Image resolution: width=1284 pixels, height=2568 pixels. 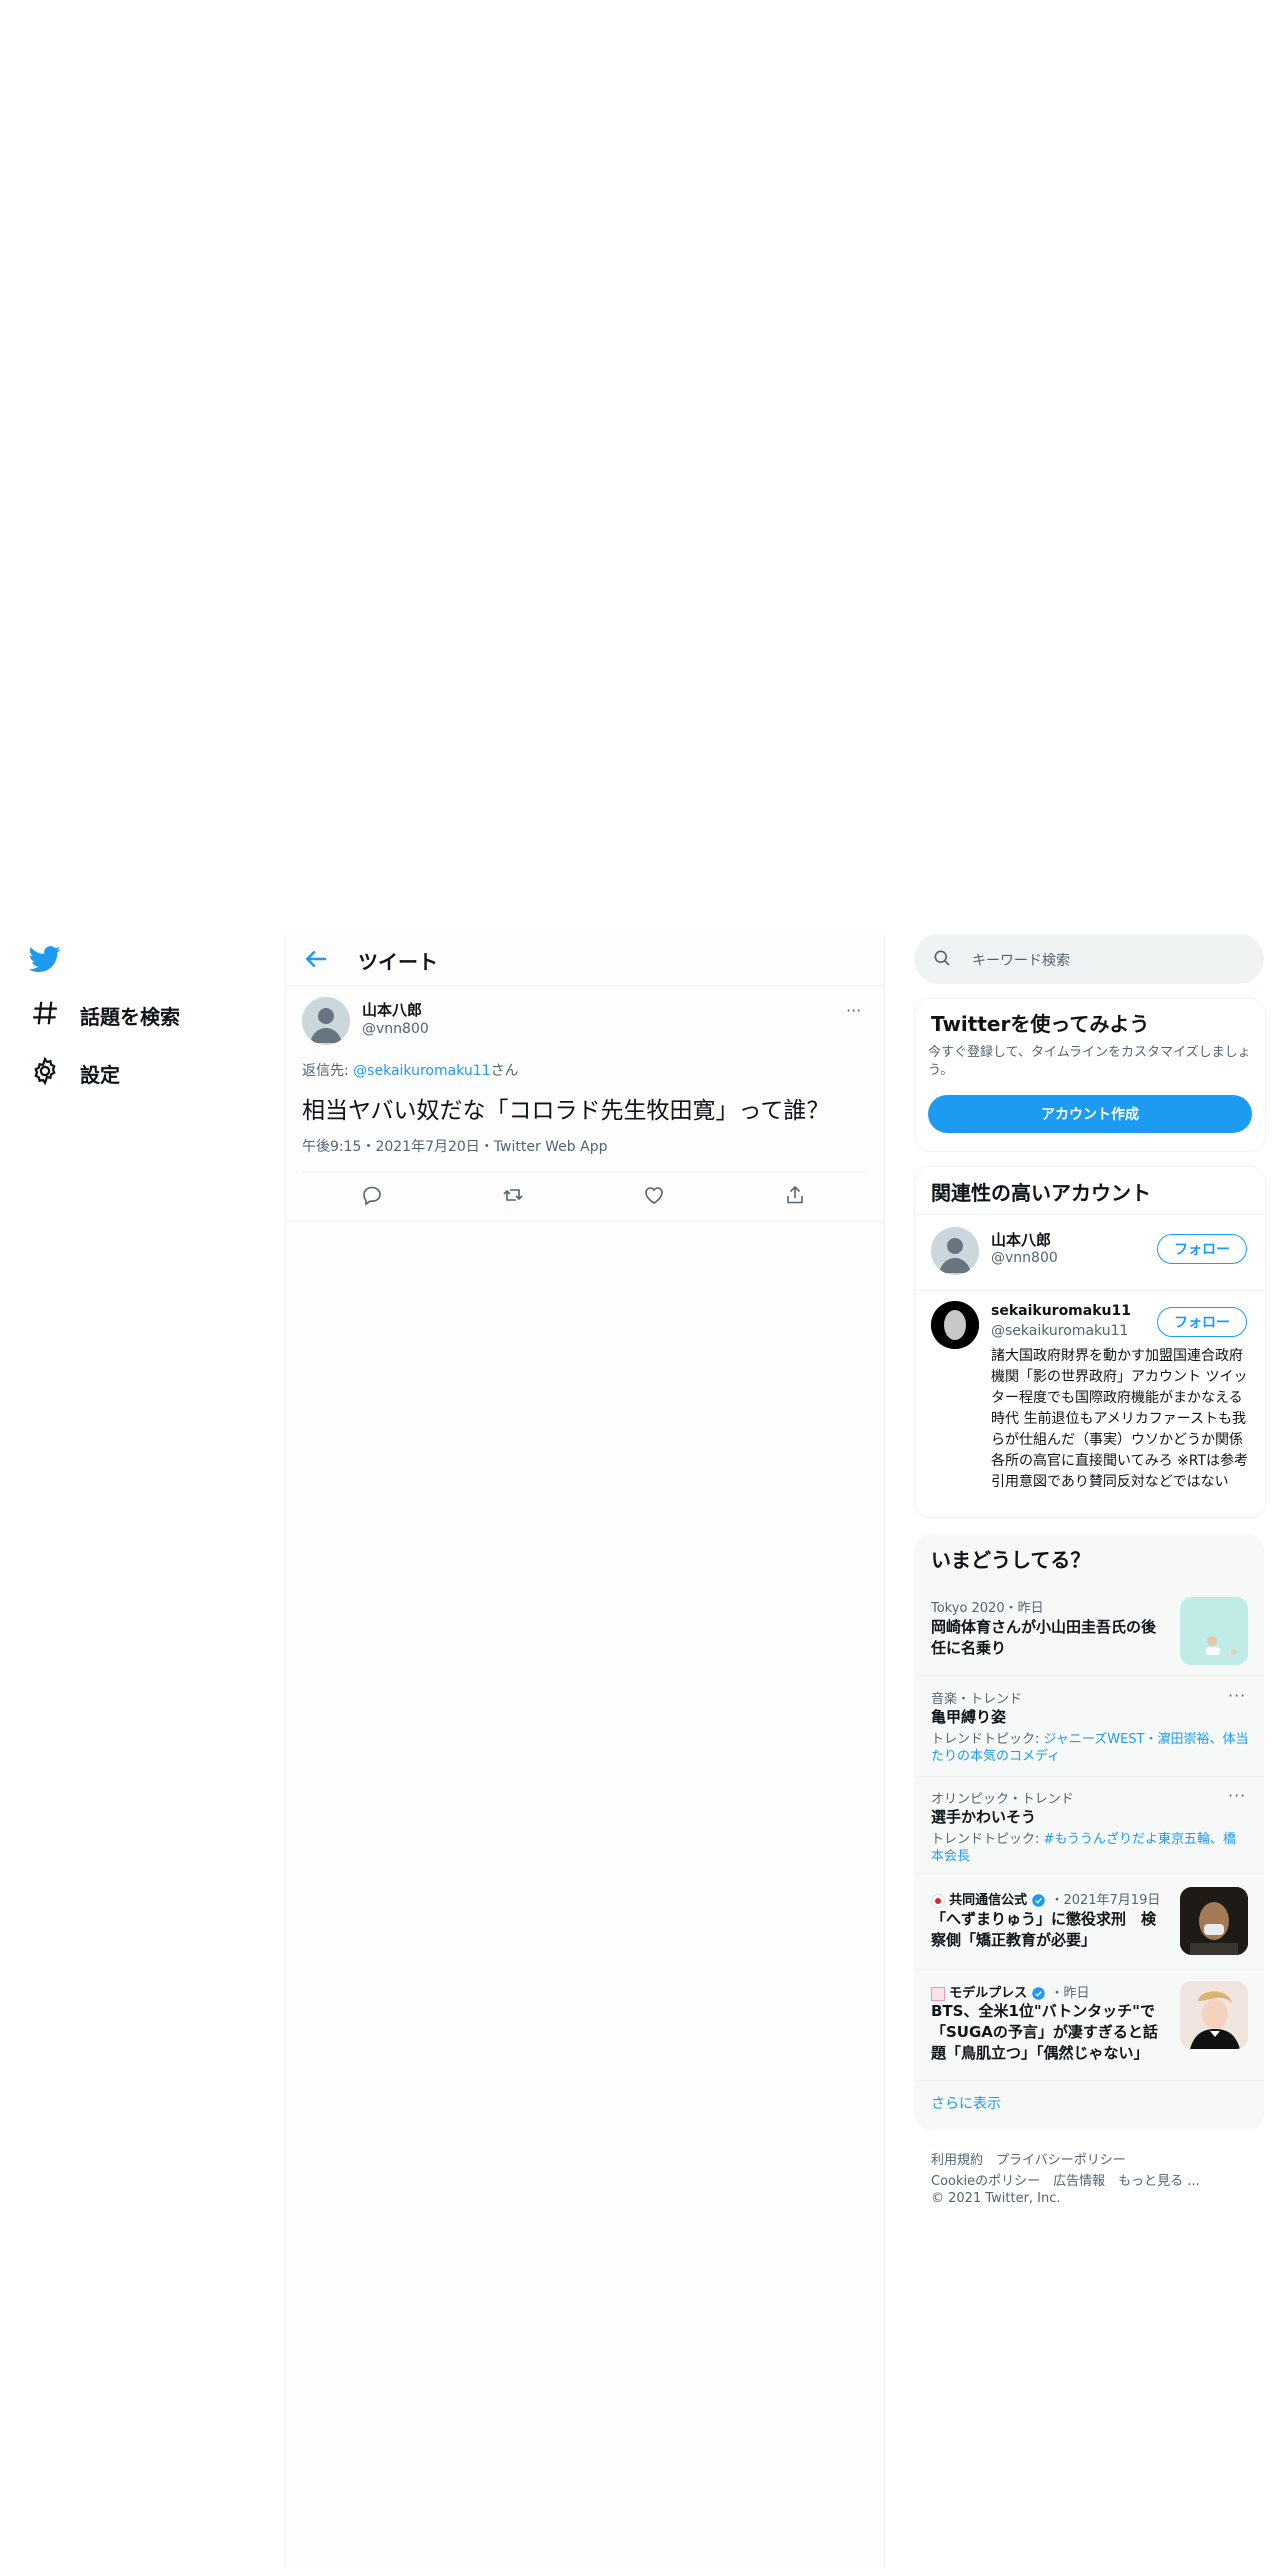 What do you see at coordinates (328, 1071) in the screenshot?
I see `reply-prefix: 返信先:` at bounding box center [328, 1071].